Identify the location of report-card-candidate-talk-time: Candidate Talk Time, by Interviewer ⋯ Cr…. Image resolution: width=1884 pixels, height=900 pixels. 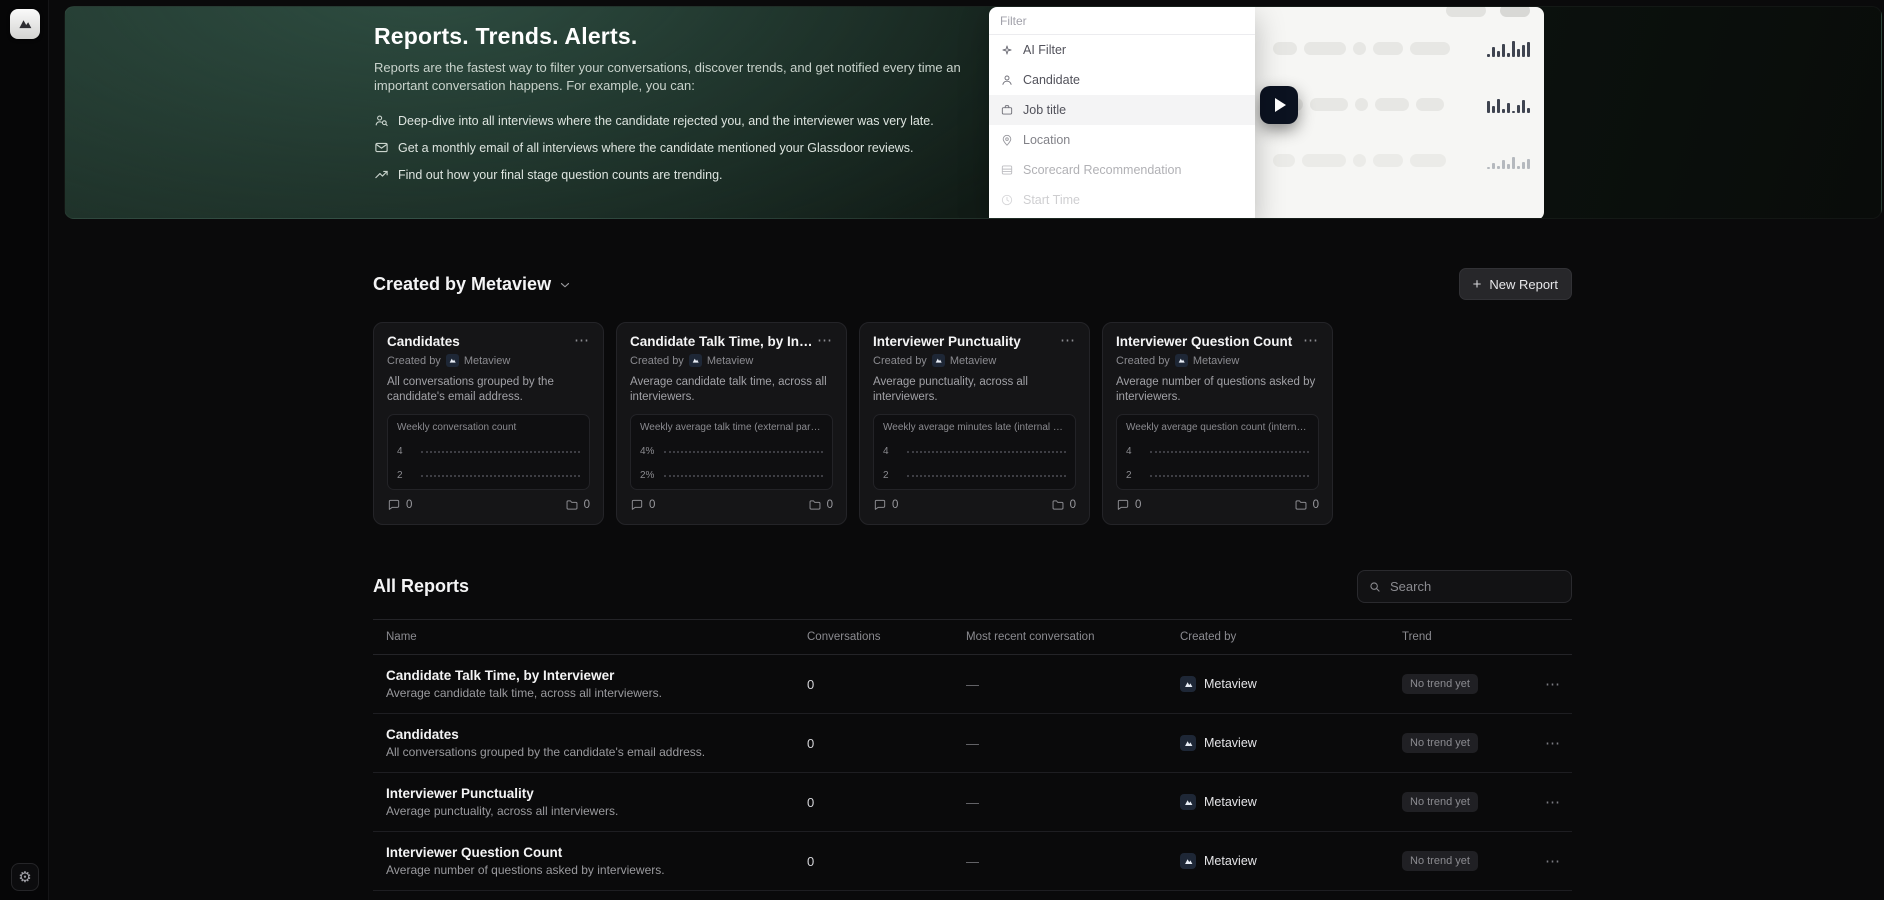
(731, 423).